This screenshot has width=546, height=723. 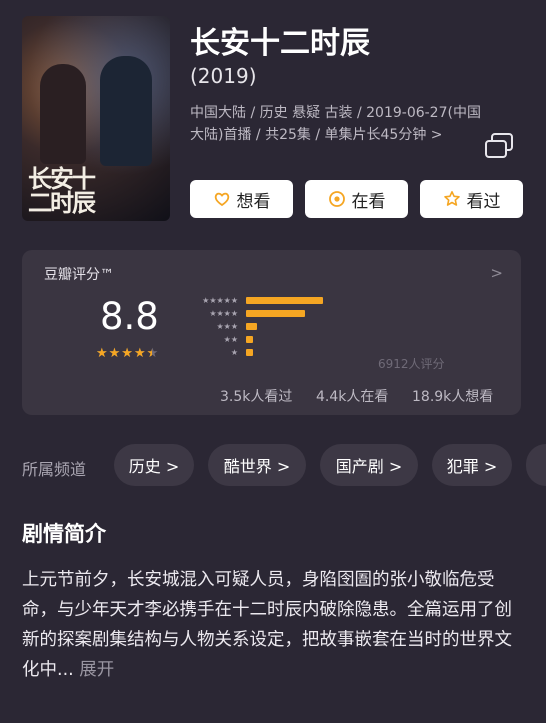 What do you see at coordinates (257, 465) in the screenshot?
I see `channel-chip-cool-world: 酷世界 >` at bounding box center [257, 465].